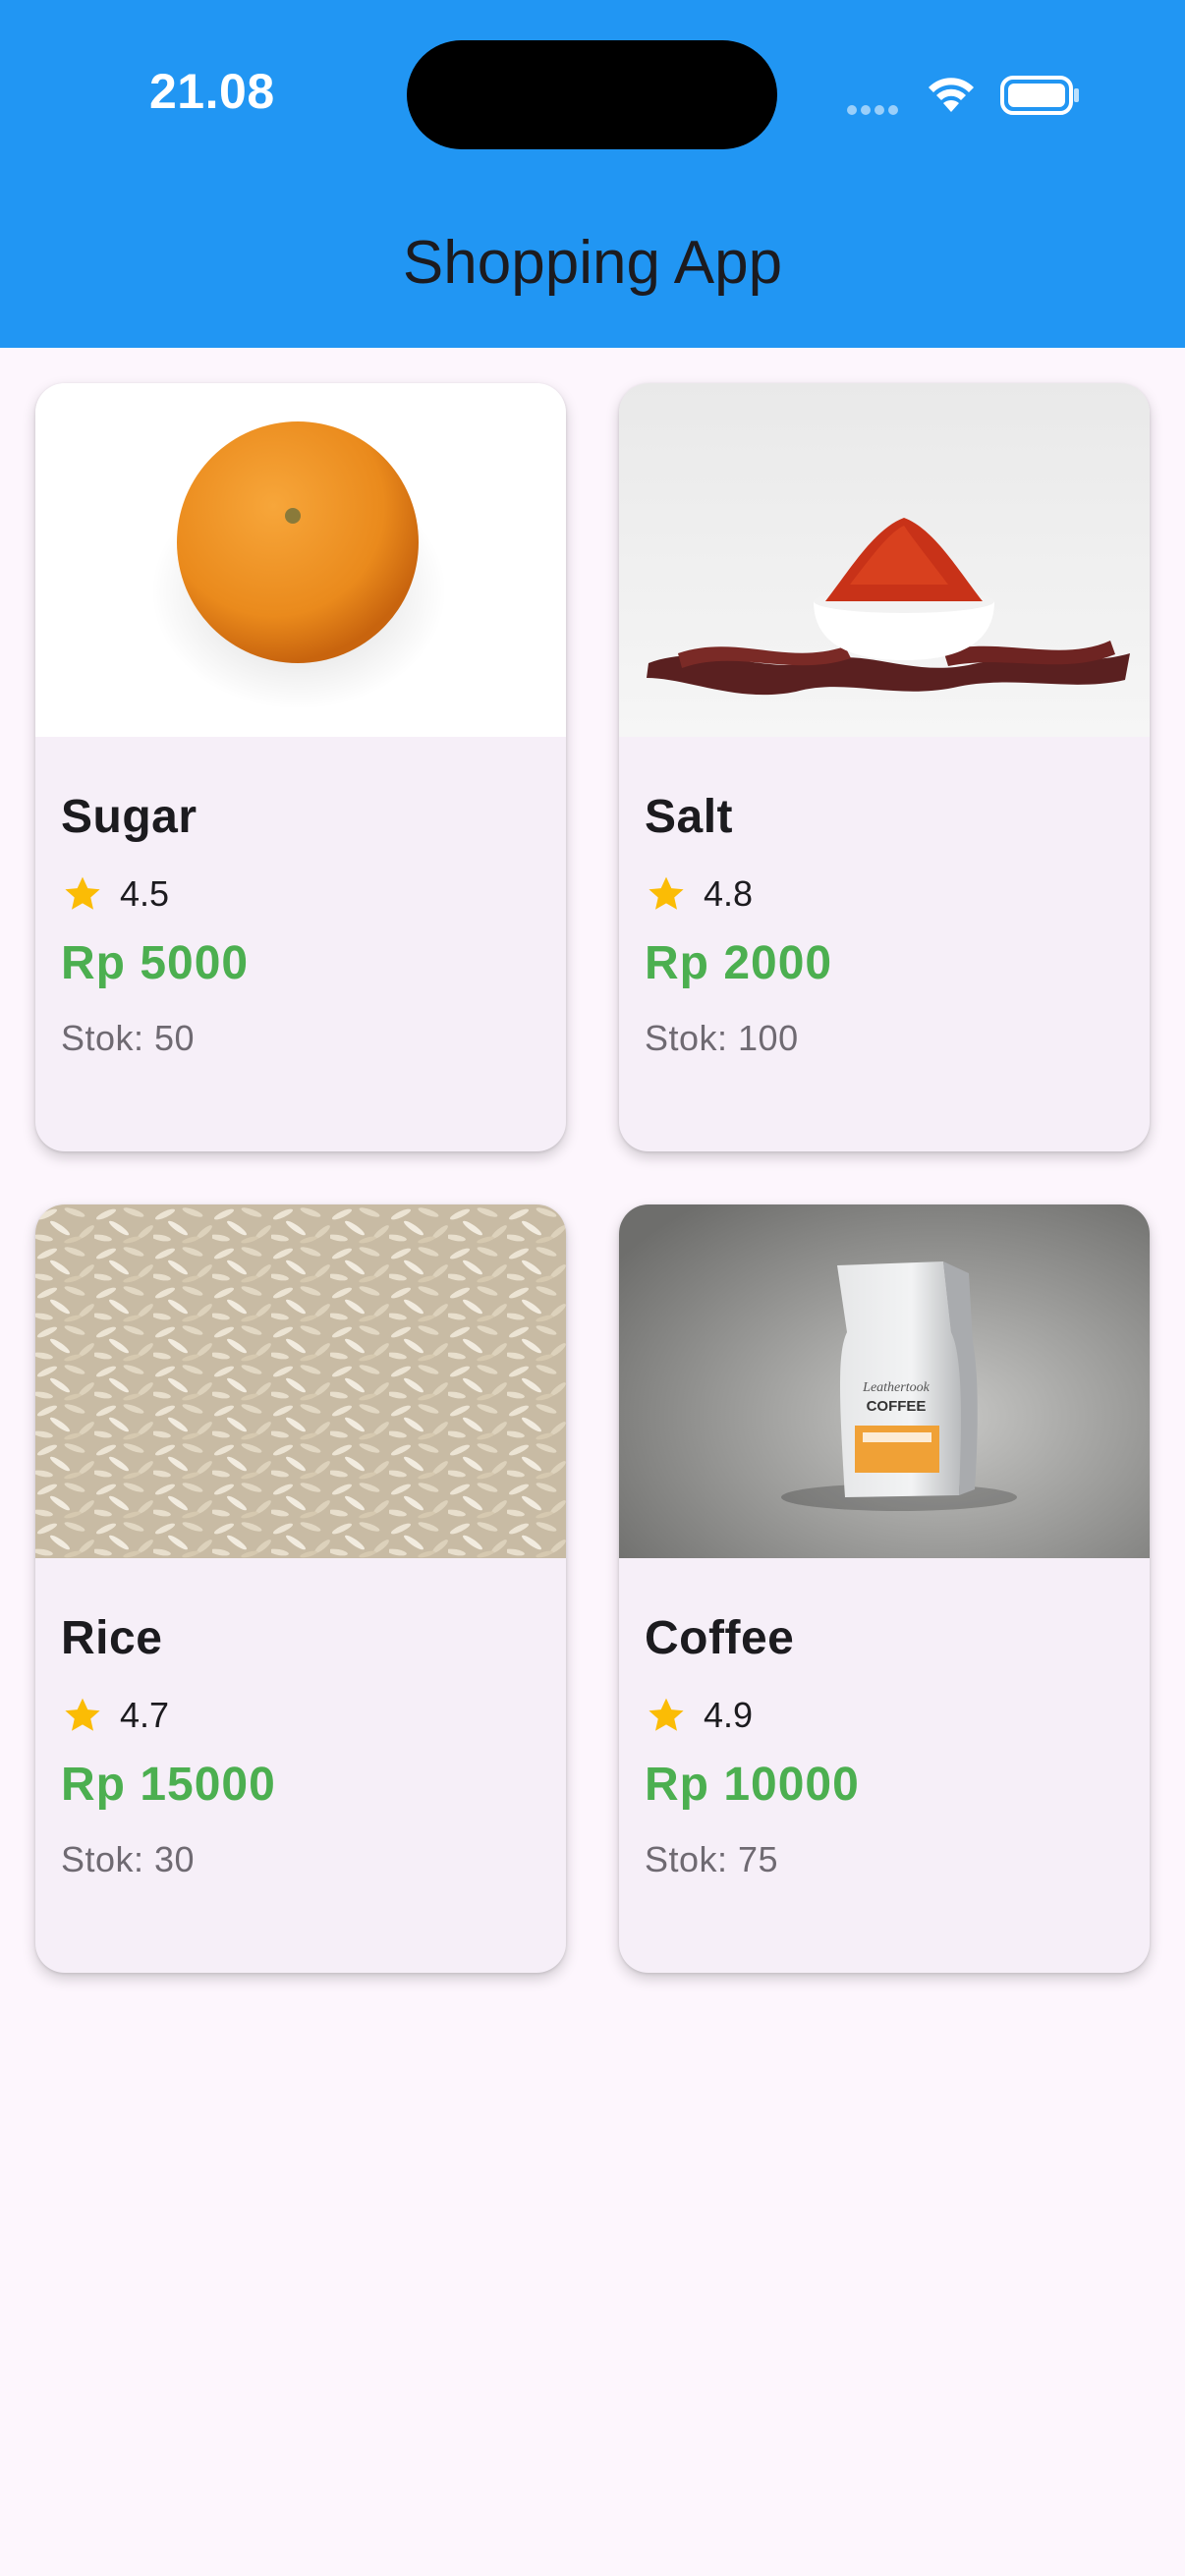 The width and height of the screenshot is (1185, 2576). I want to click on product-stock: Stok: 30, so click(129, 1859).